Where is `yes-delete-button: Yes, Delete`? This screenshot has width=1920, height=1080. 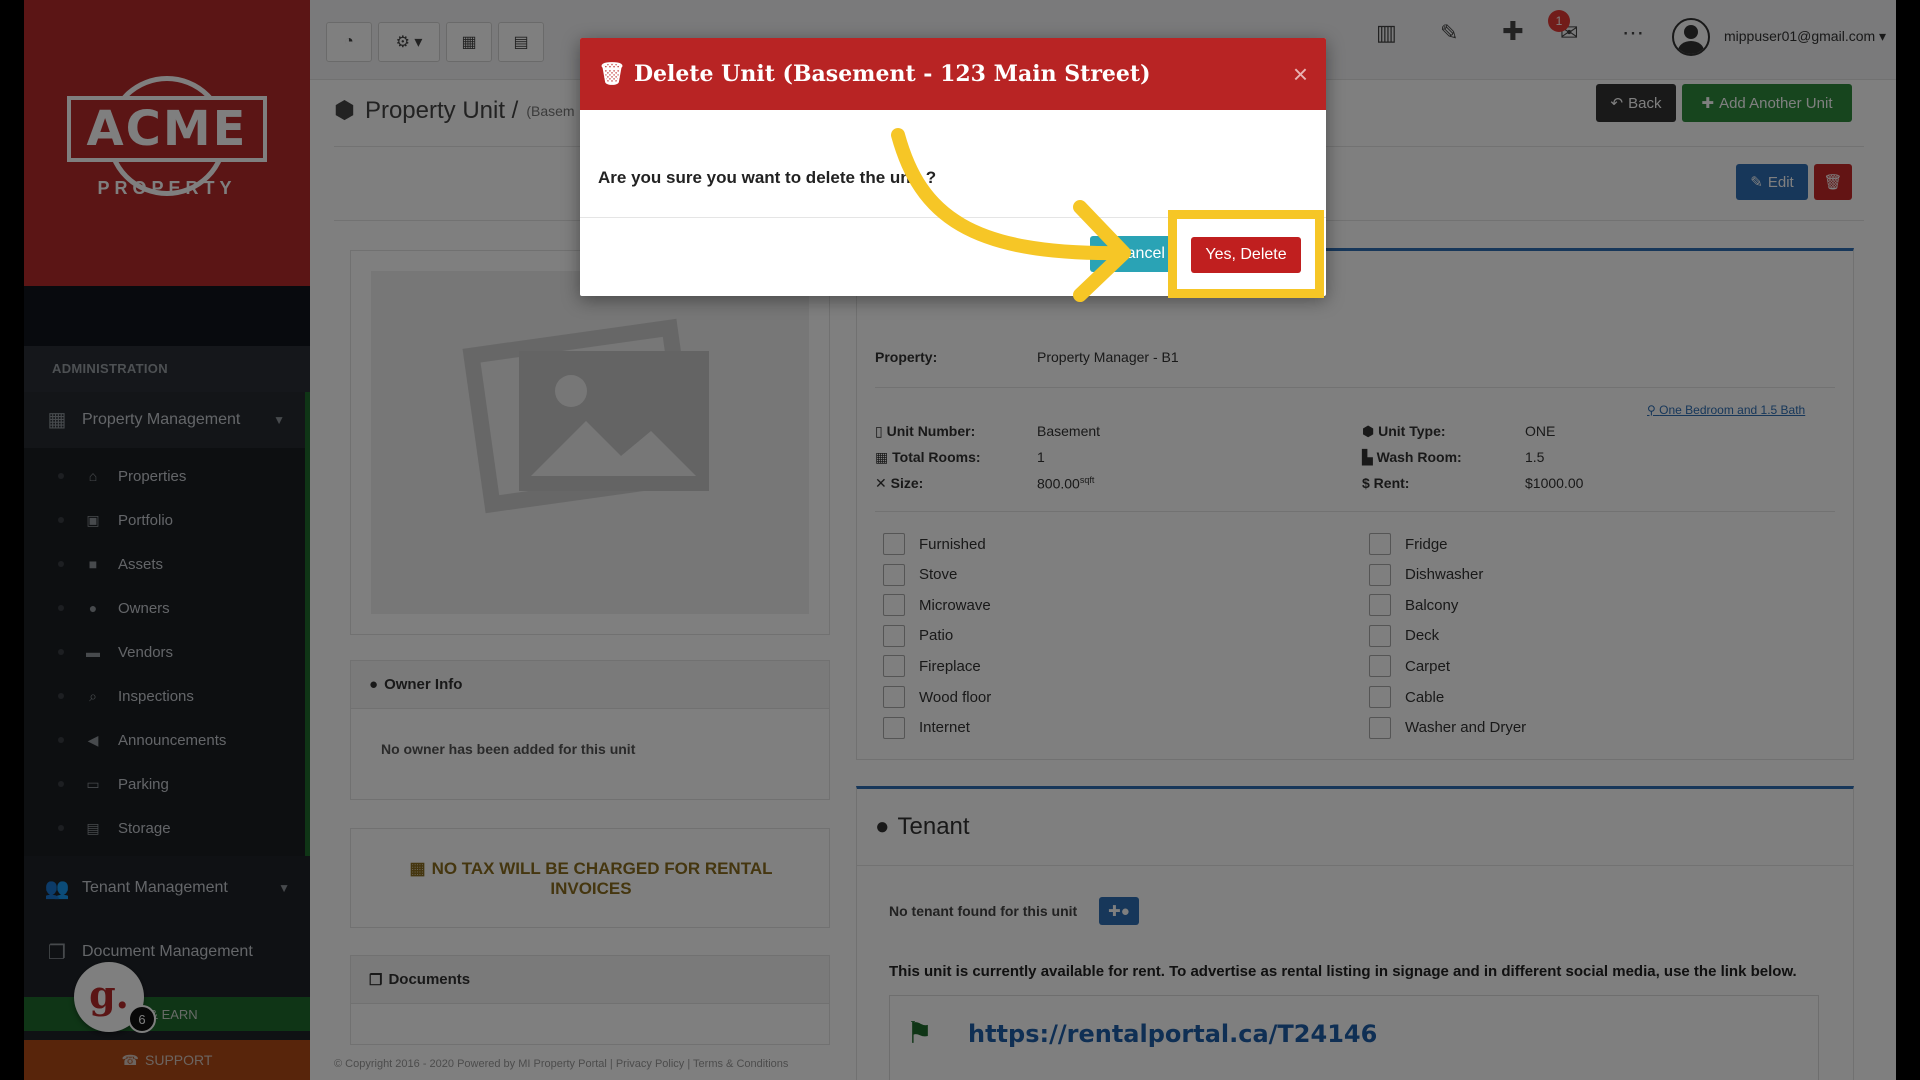
yes-delete-button: Yes, Delete is located at coordinates (1246, 255).